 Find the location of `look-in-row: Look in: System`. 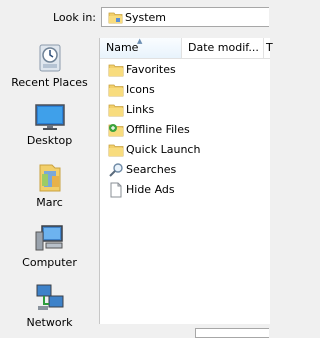

look-in-row: Look in: System is located at coordinates (134, 19).